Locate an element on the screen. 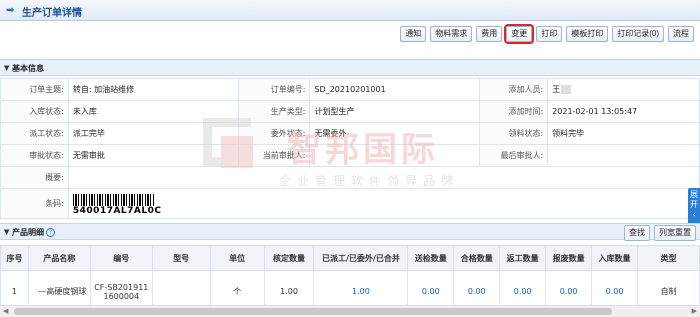 This screenshot has height=317, width=700. info-row: 概要: is located at coordinates (350, 177).